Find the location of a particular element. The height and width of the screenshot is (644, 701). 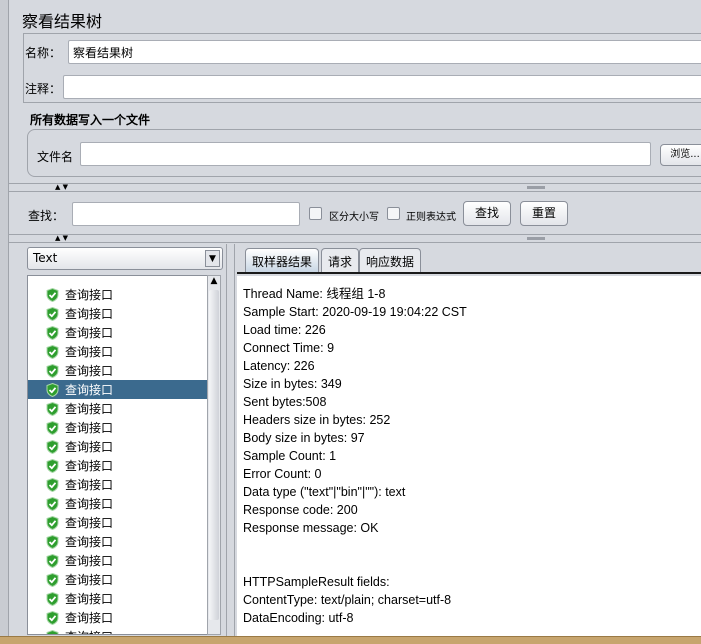

file-input is located at coordinates (365, 154).